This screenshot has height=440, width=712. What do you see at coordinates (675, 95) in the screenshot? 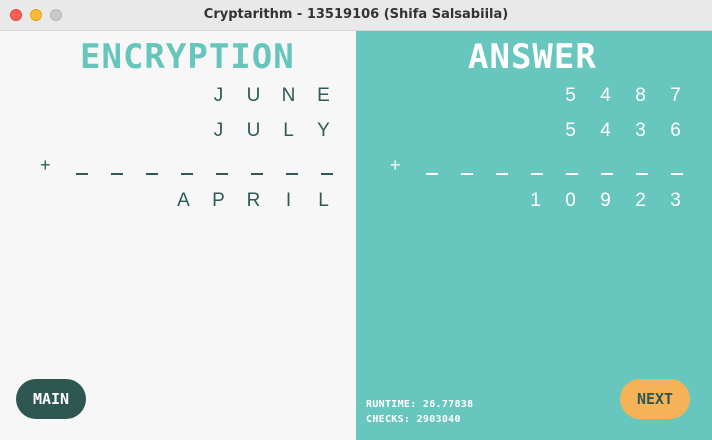
I see `digit-cell: 7` at bounding box center [675, 95].